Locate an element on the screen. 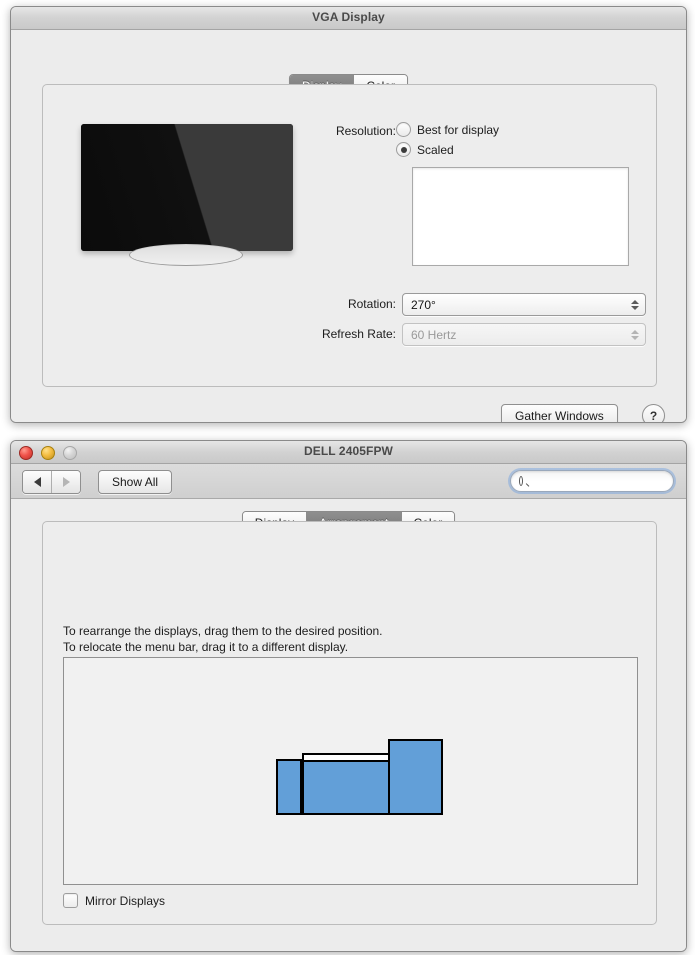 The image size is (695, 955). vga-titlebar: VGA Display is located at coordinates (348, 18).